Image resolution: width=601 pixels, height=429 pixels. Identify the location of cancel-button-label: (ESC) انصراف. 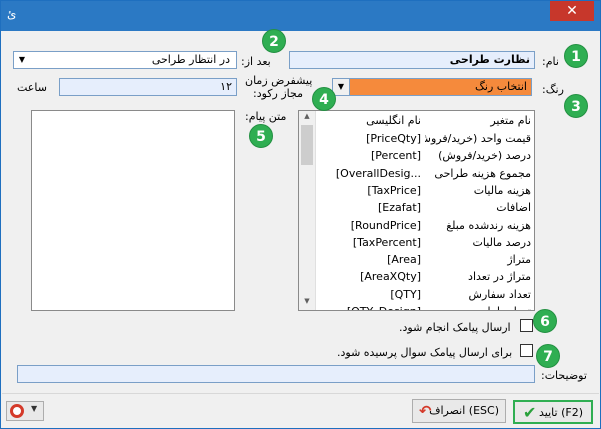
(464, 410).